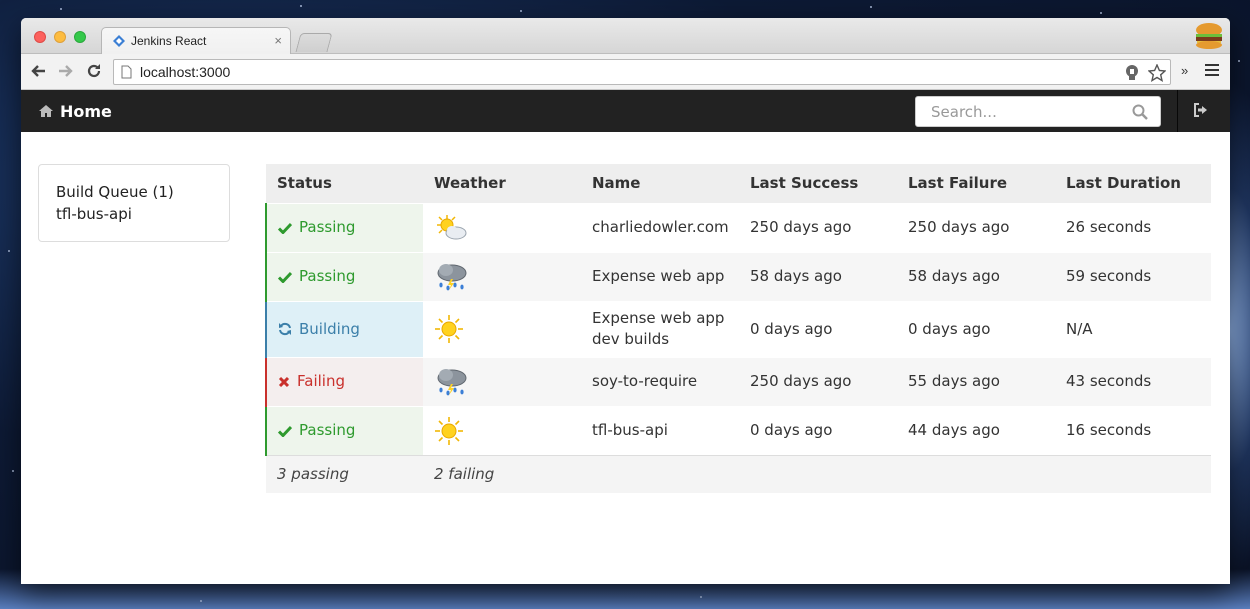 The image size is (1250, 609). I want to click on tab-jenkins-react: Jenkins React ×, so click(196, 40).